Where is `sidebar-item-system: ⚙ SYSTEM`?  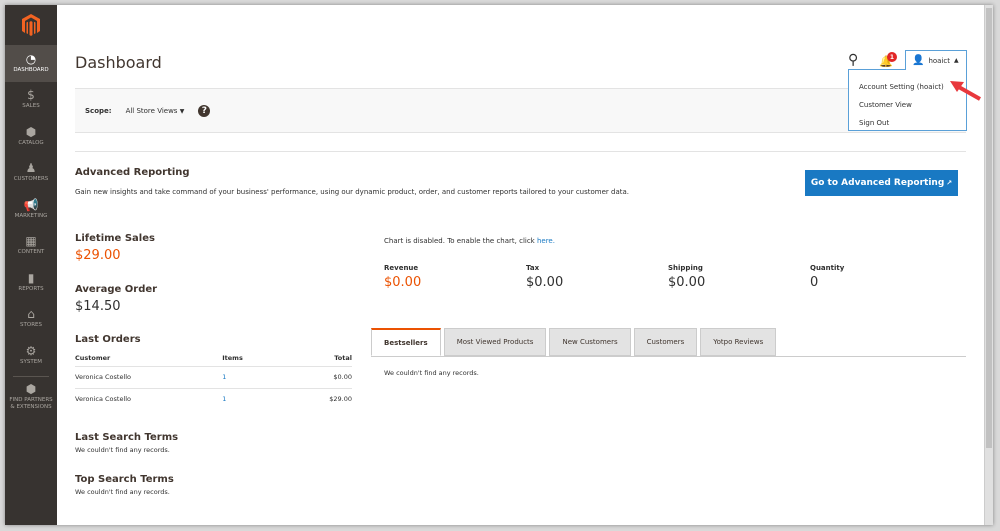 sidebar-item-system: ⚙ SYSTEM is located at coordinates (31, 355).